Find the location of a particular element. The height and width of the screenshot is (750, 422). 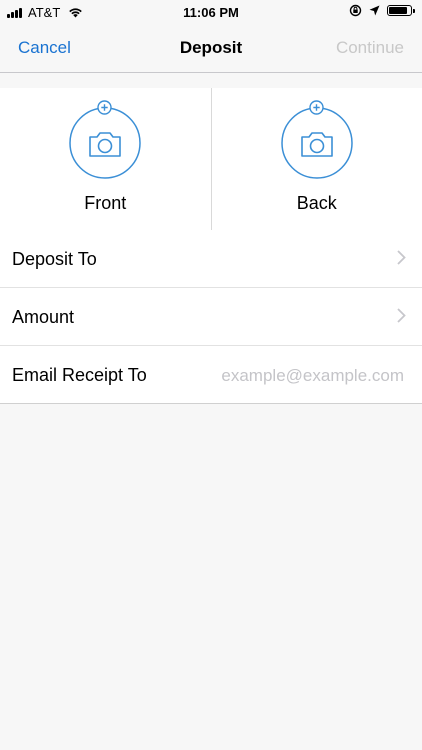

email-receipt-row: Email Receipt To is located at coordinates (211, 374).